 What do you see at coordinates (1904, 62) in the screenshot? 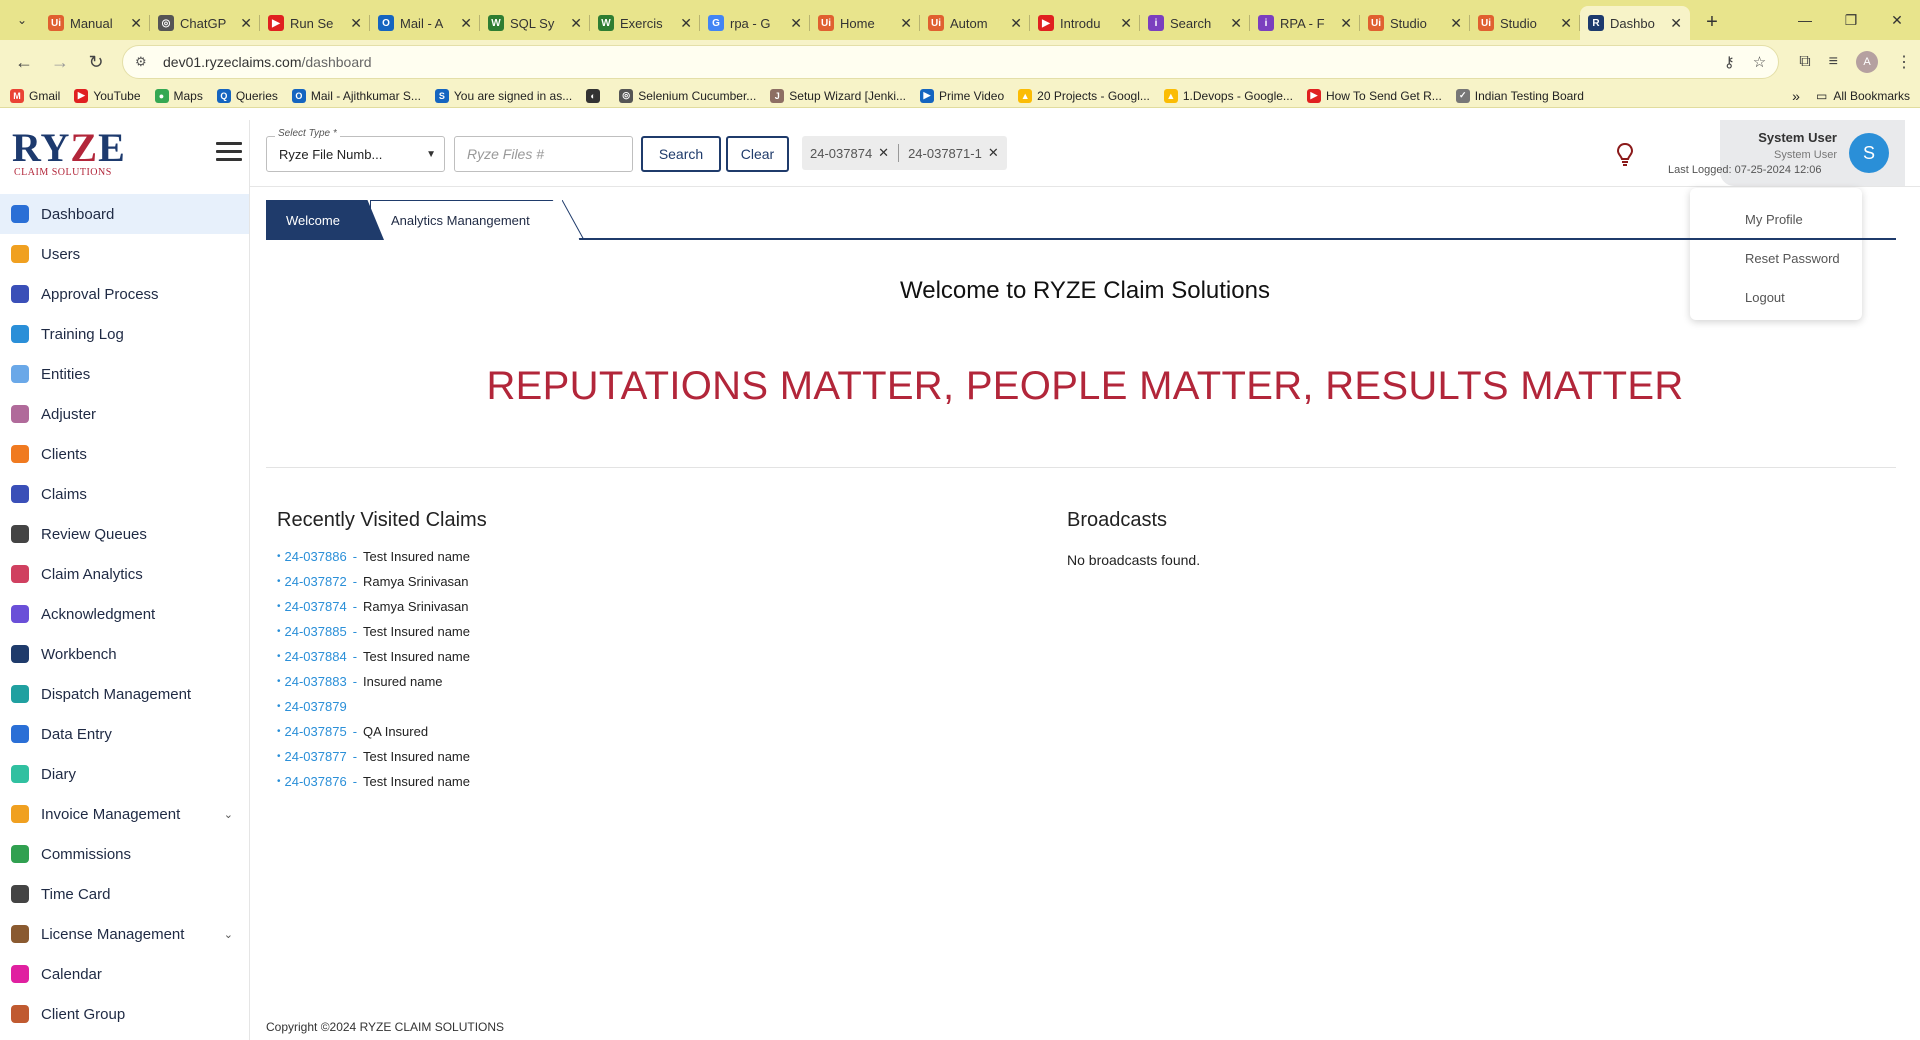
I see `browser-menu-icon: ⋮` at bounding box center [1904, 62].